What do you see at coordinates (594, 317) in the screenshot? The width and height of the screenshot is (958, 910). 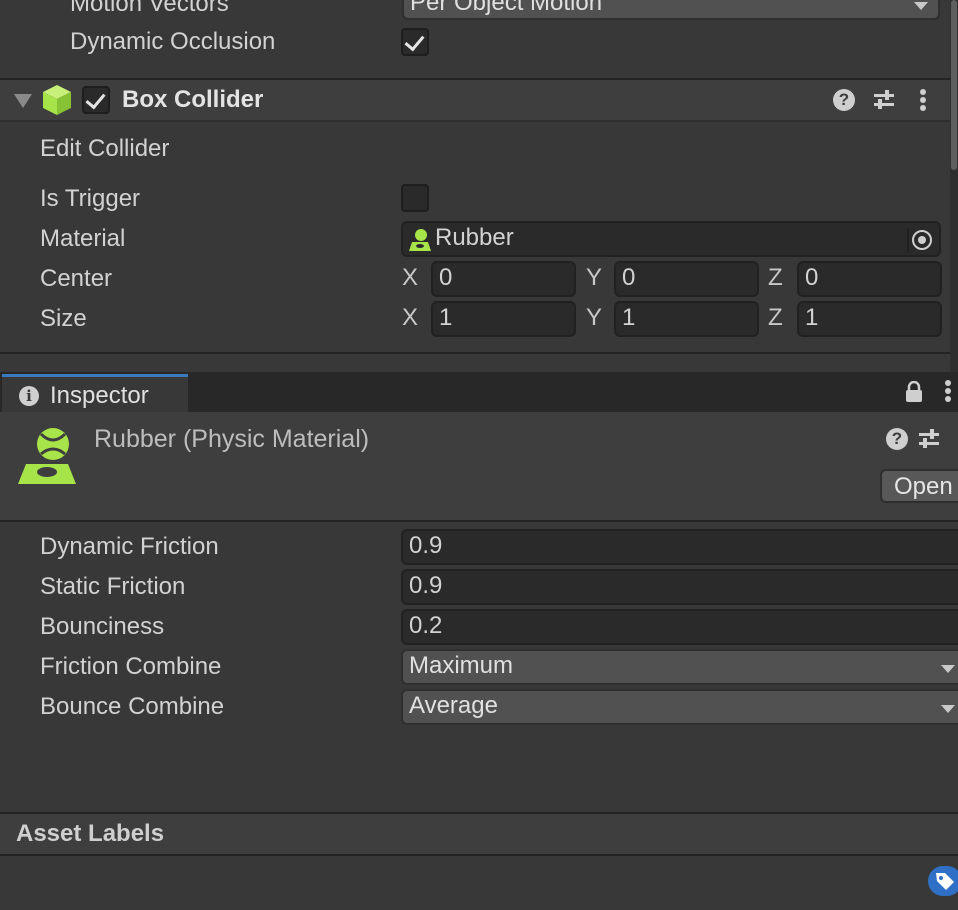 I see `size-y-label: Y` at bounding box center [594, 317].